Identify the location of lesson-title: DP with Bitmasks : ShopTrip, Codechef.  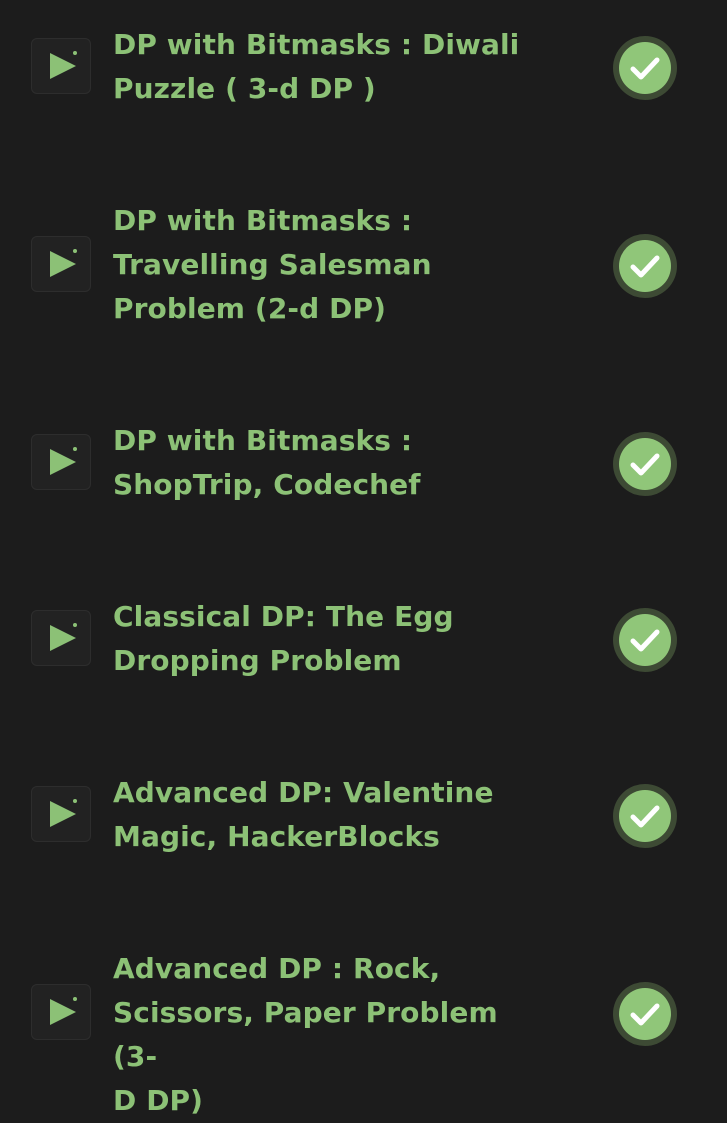
(323, 463).